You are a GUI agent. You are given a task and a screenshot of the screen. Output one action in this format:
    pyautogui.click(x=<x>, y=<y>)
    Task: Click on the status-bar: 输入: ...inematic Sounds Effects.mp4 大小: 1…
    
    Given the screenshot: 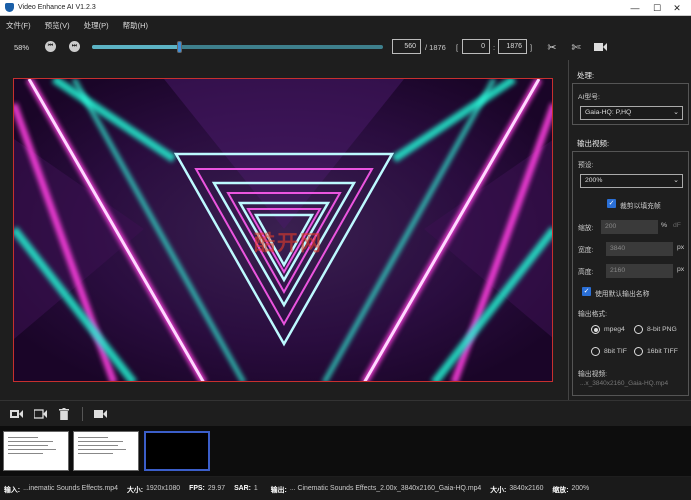 What is the action you would take?
    pyautogui.click(x=345, y=488)
    